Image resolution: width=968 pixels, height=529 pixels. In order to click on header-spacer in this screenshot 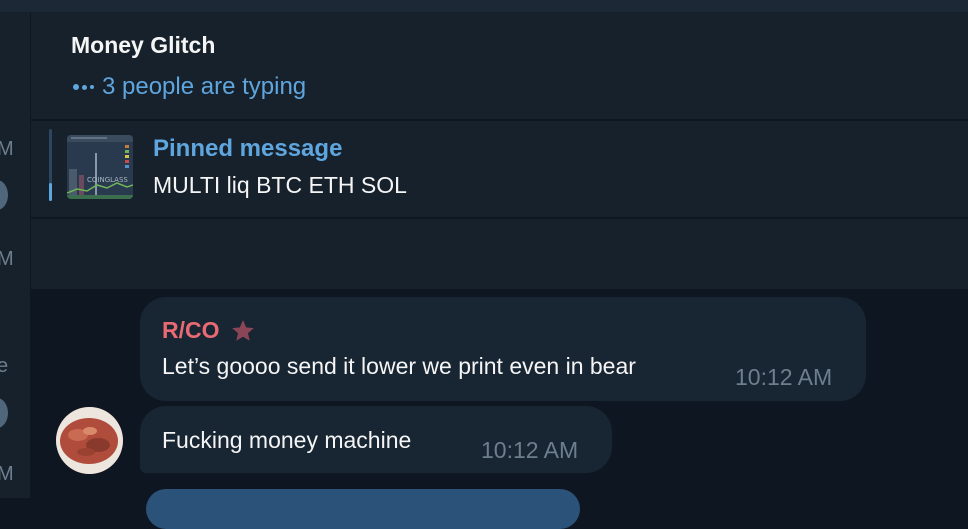, I will do `click(499, 254)`.